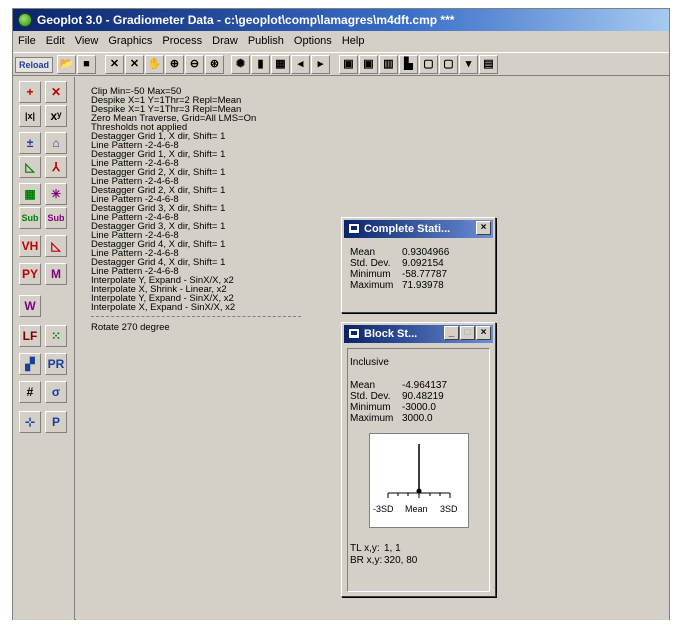  What do you see at coordinates (55, 41) in the screenshot?
I see `menu-edit: Edit` at bounding box center [55, 41].